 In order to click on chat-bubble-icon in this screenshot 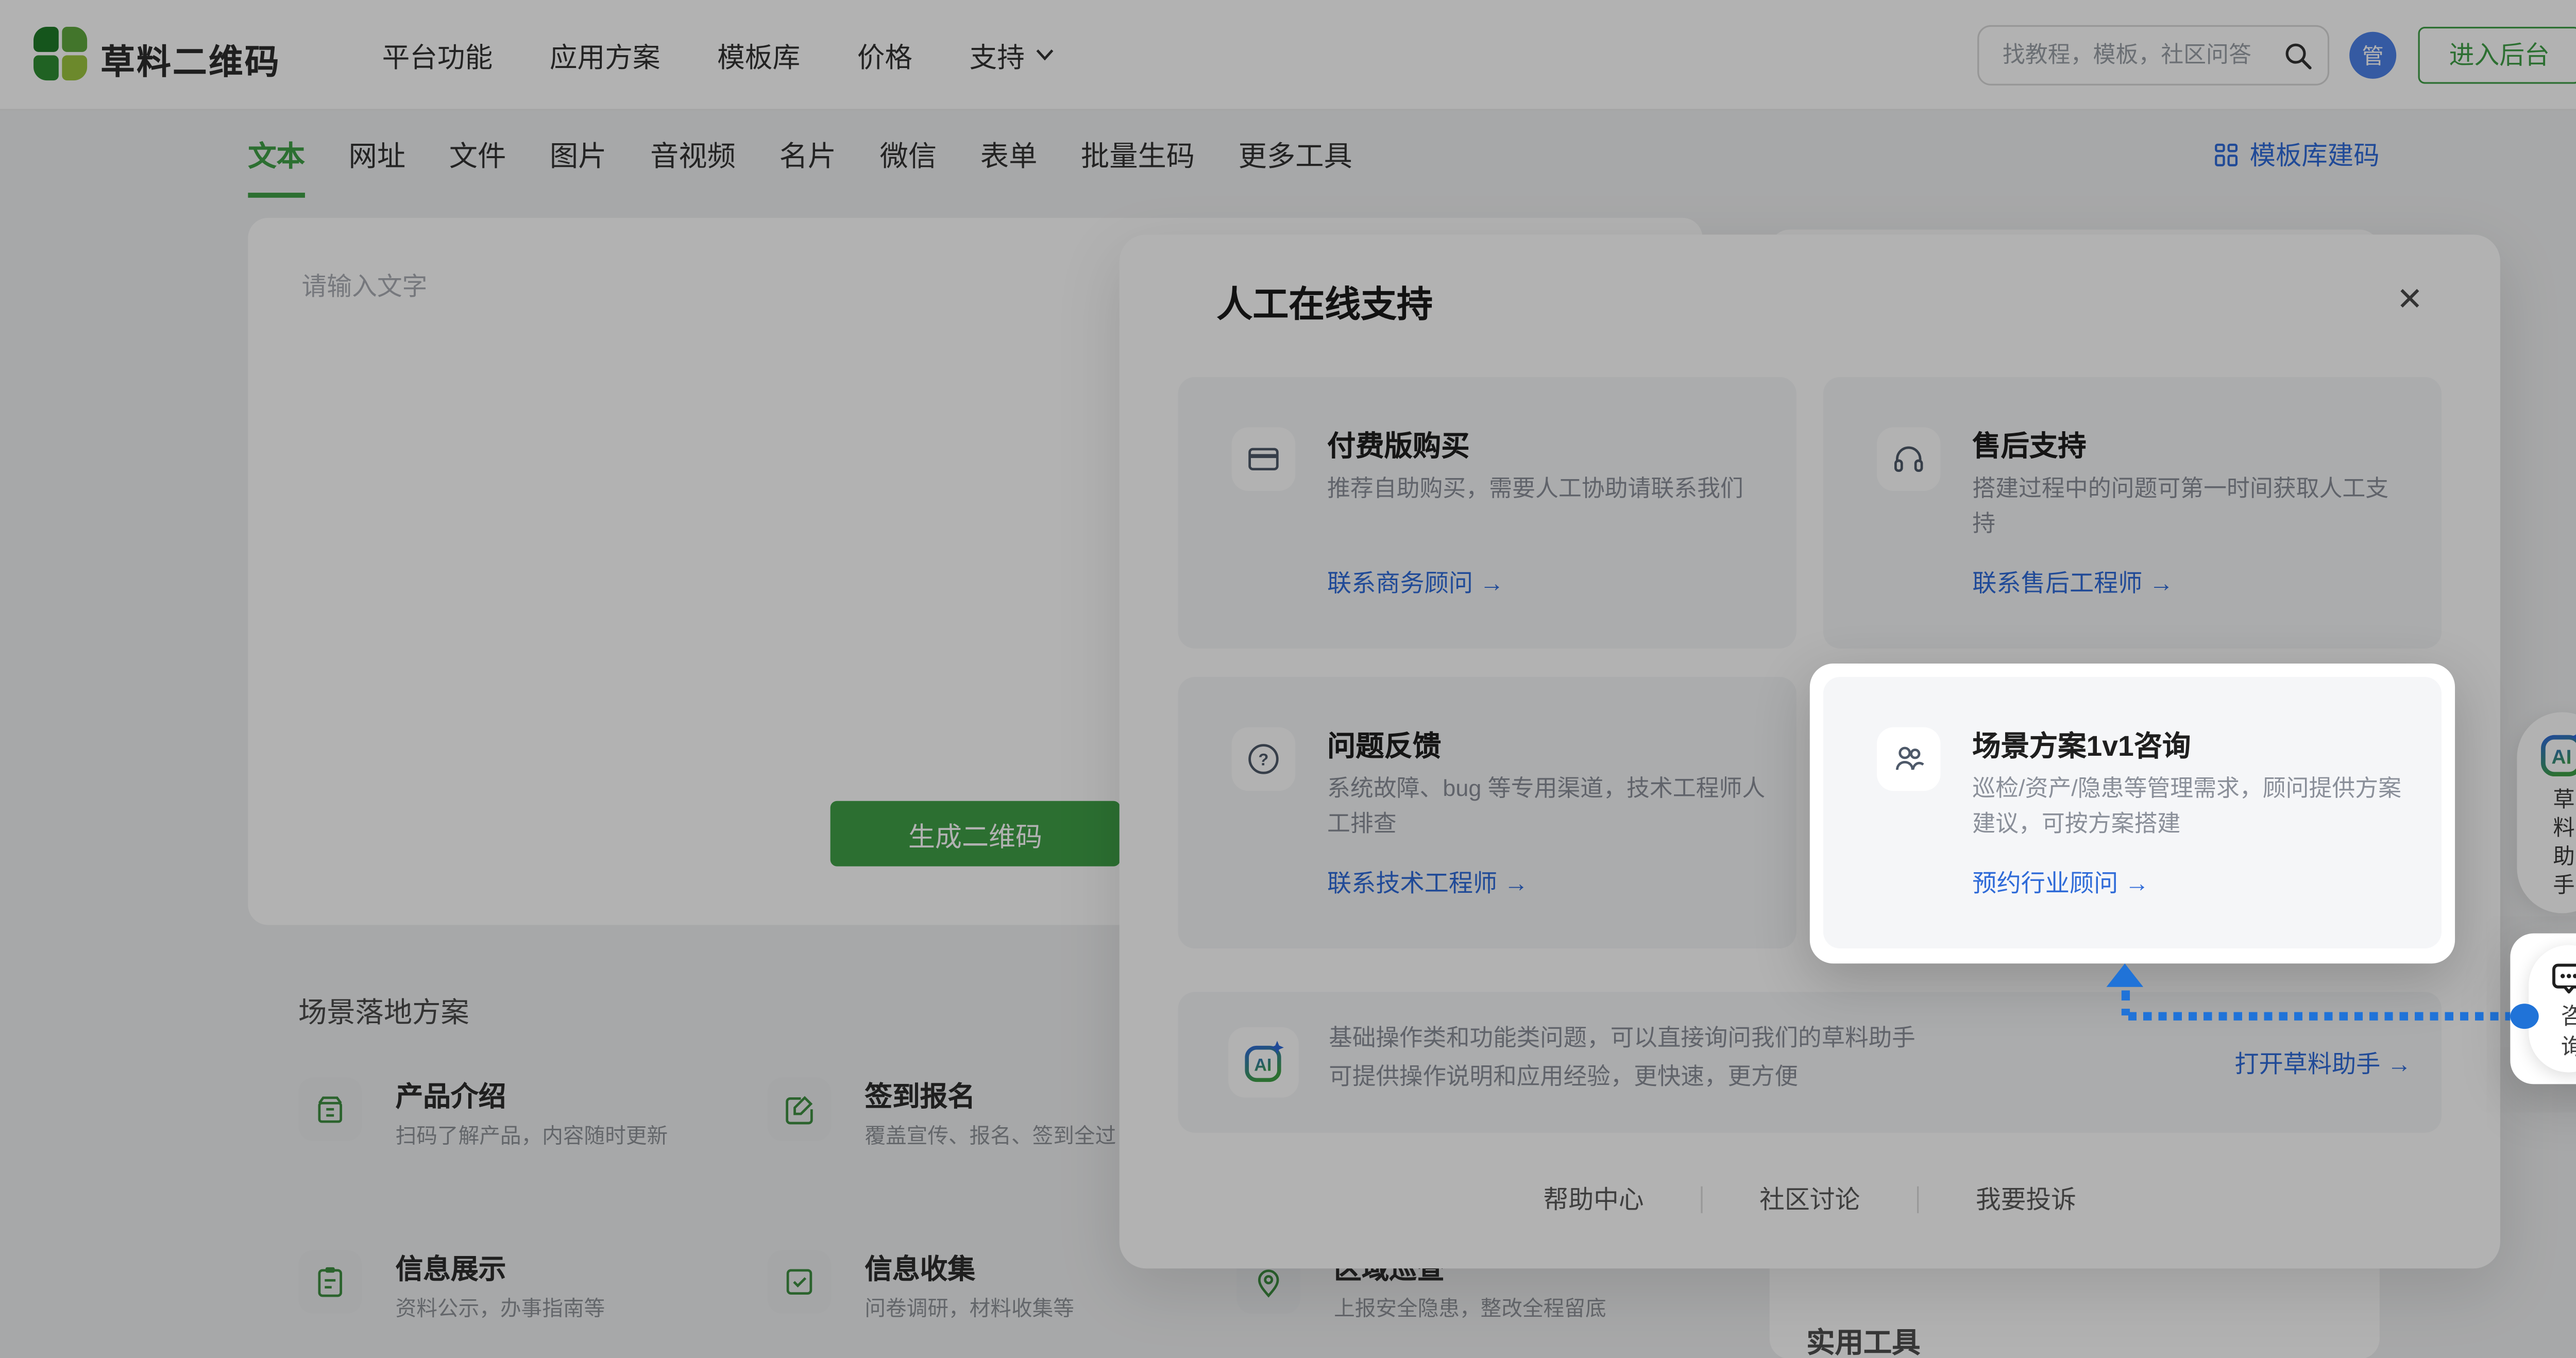, I will do `click(2564, 978)`.